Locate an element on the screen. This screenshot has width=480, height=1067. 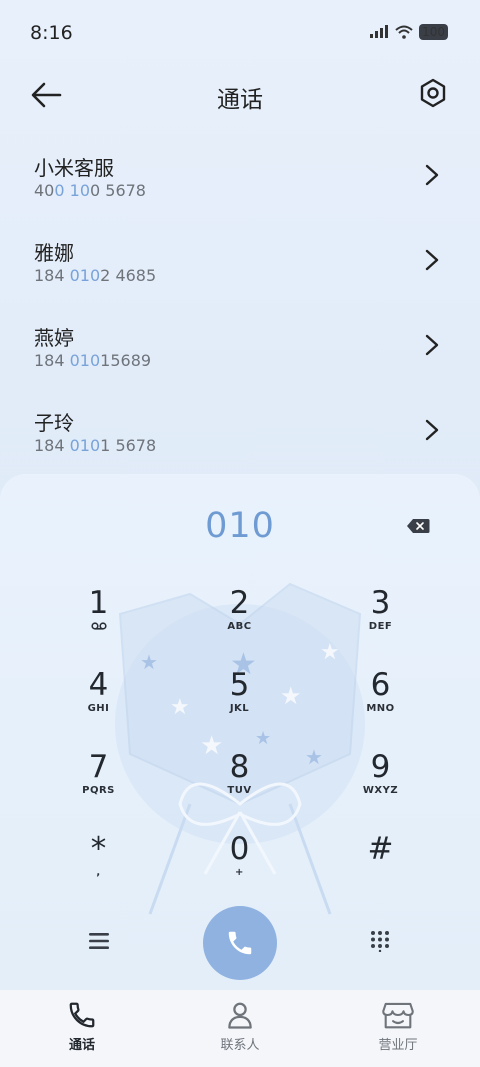
key-8: 8 TUV is located at coordinates (239, 777).